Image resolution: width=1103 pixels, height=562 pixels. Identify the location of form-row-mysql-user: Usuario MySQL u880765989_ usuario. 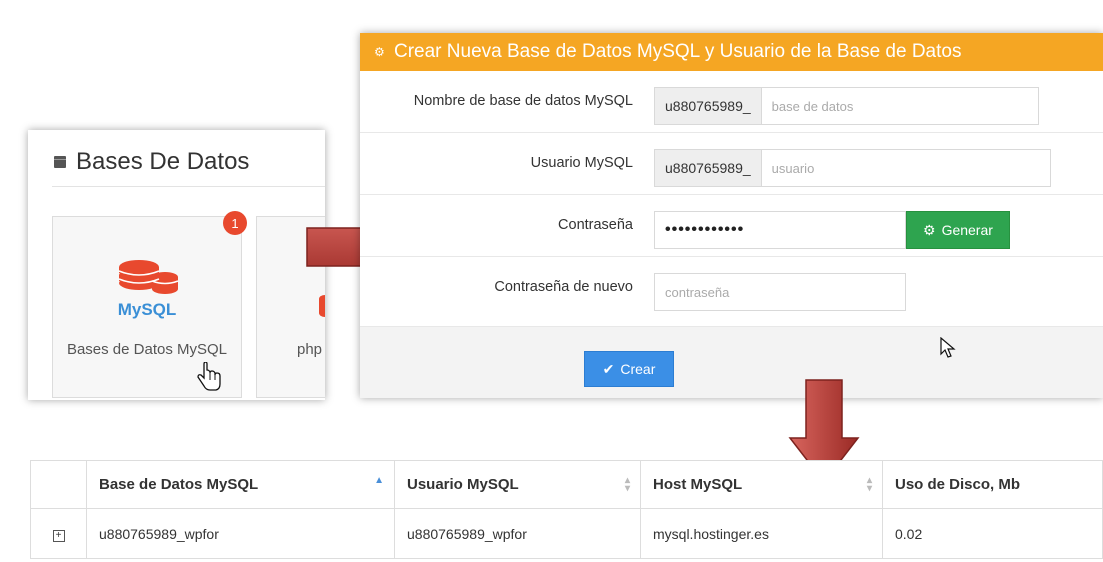
(731, 164).